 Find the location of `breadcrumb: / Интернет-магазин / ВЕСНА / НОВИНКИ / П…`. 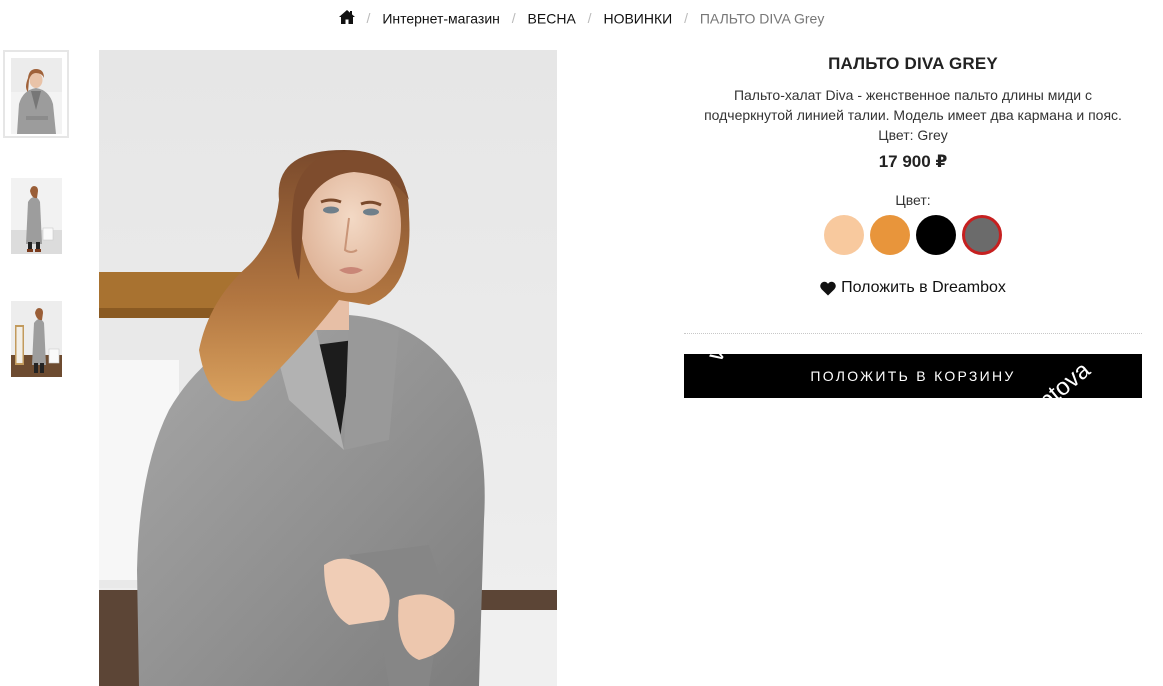

breadcrumb: / Интернет-магазин / ВЕСНА / НОВИНКИ / П… is located at coordinates (581, 17).